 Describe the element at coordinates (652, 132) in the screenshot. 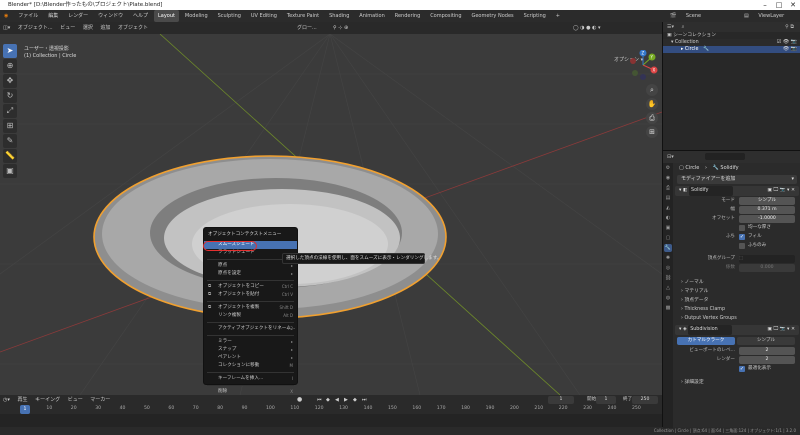

I see `perspective-grid-icon: ⊞` at that location.